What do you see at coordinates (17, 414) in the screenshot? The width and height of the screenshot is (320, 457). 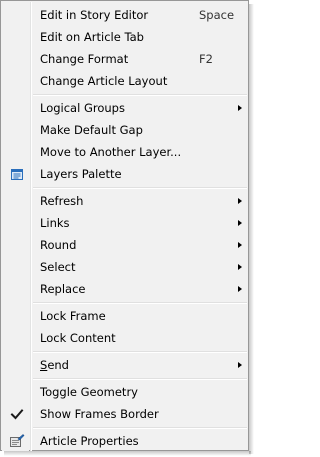 I see `checkmark-icon` at bounding box center [17, 414].